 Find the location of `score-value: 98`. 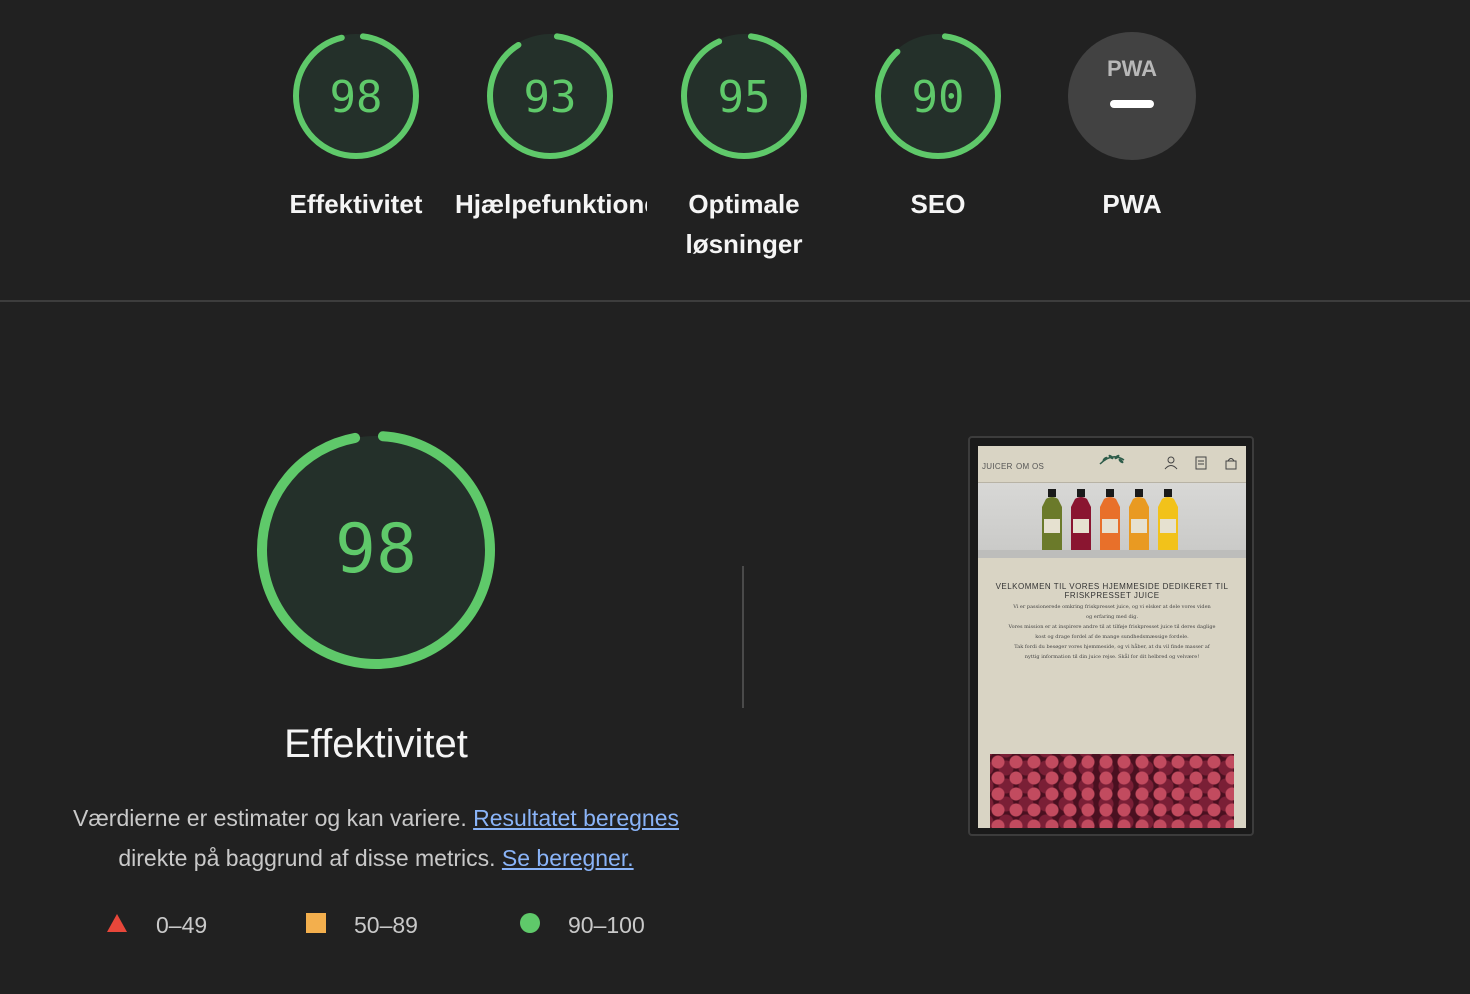

score-value: 98 is located at coordinates (356, 97).